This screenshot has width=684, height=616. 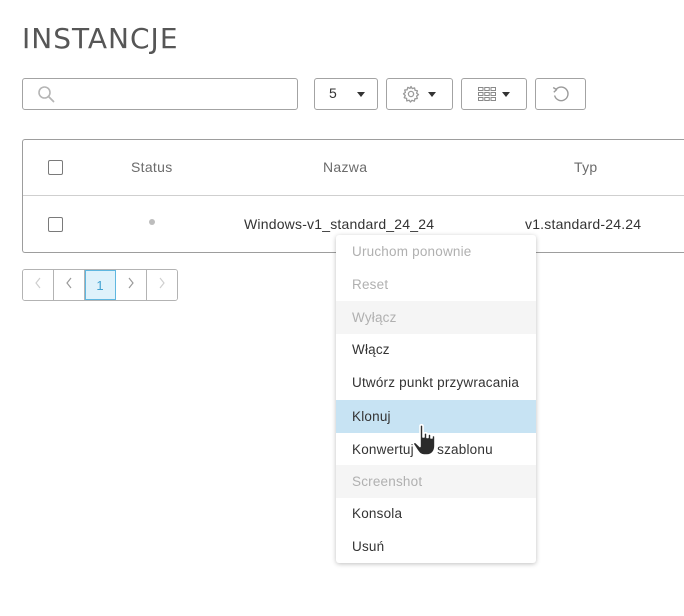 I want to click on status-indicator, so click(x=152, y=222).